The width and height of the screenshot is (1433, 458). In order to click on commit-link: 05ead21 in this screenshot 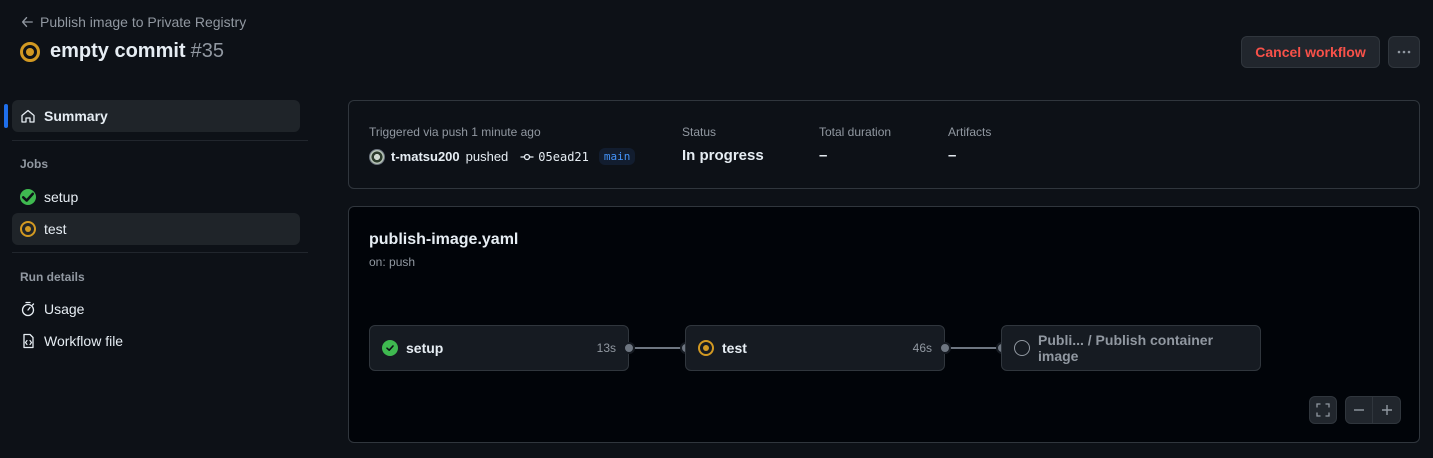, I will do `click(554, 157)`.